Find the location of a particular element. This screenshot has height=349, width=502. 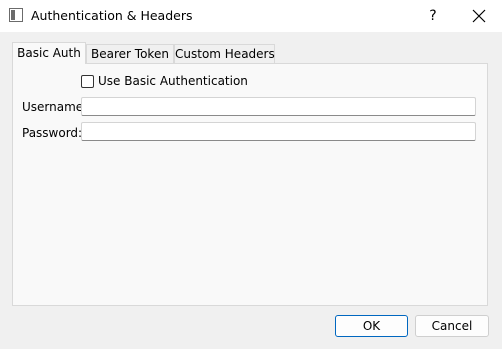

close-icon is located at coordinates (479, 16).